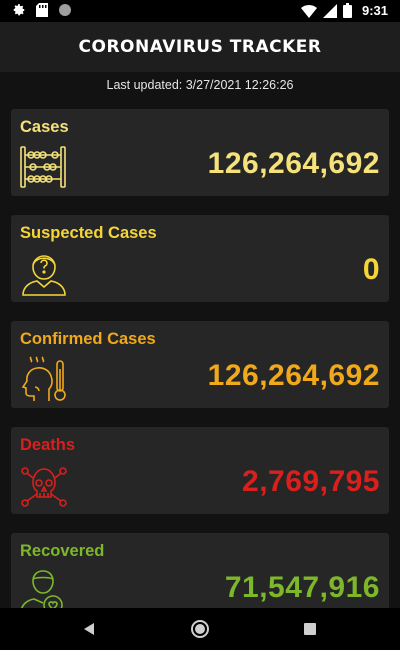 This screenshot has height=650, width=400. Describe the element at coordinates (200, 11) in the screenshot. I see `status-bar: 9:31` at that location.